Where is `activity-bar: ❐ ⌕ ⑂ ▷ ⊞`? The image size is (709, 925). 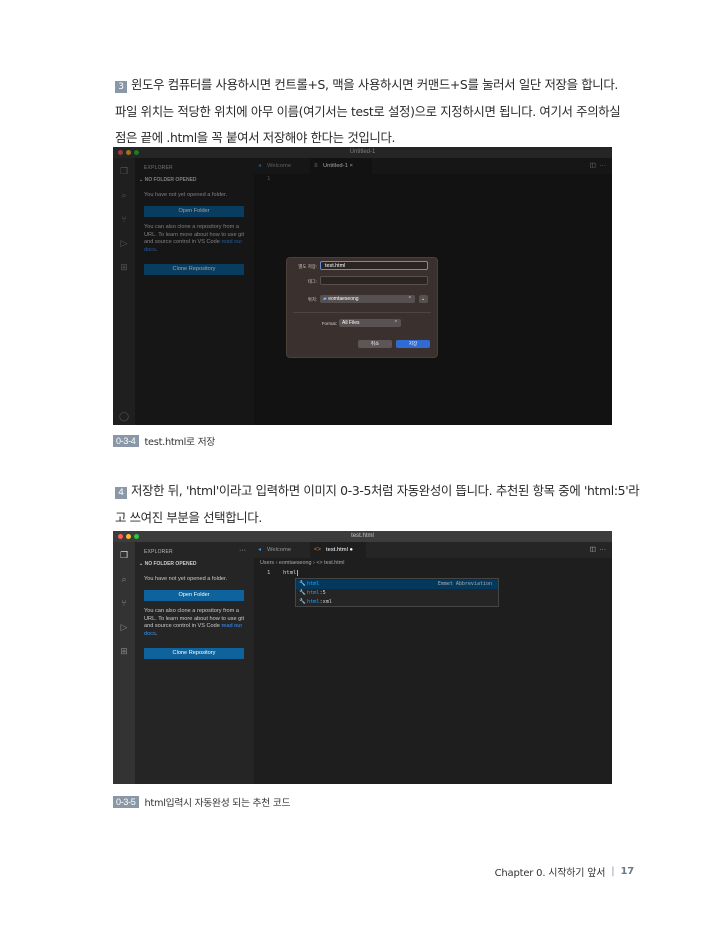
activity-bar: ❐ ⌕ ⑂ ▷ ⊞ is located at coordinates (124, 663).